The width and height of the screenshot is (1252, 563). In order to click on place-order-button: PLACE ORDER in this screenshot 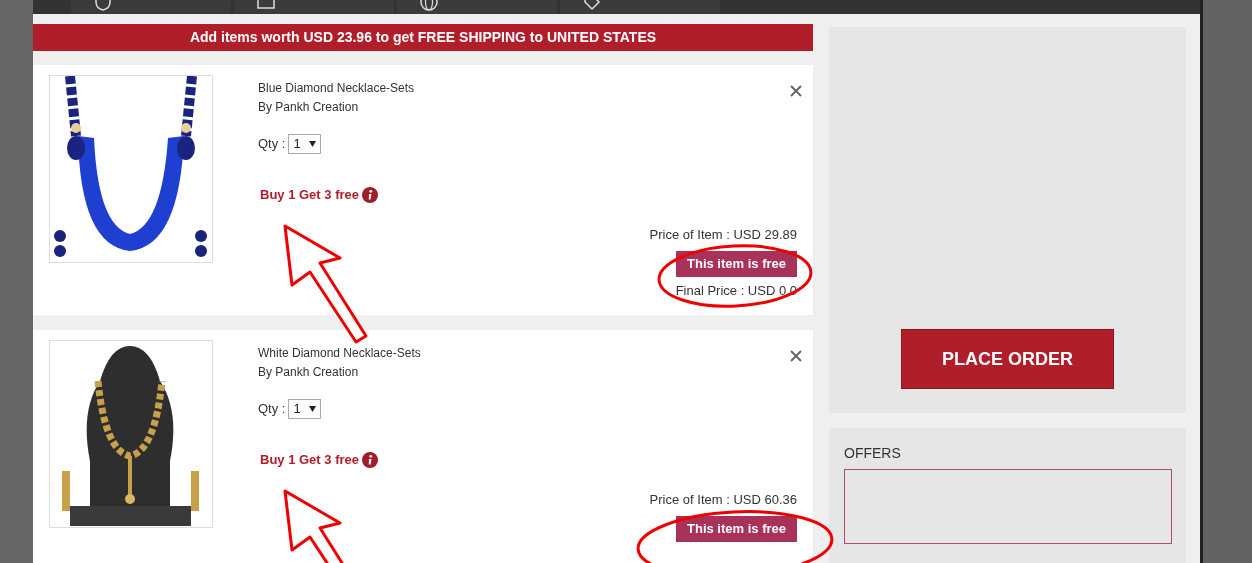, I will do `click(1007, 359)`.